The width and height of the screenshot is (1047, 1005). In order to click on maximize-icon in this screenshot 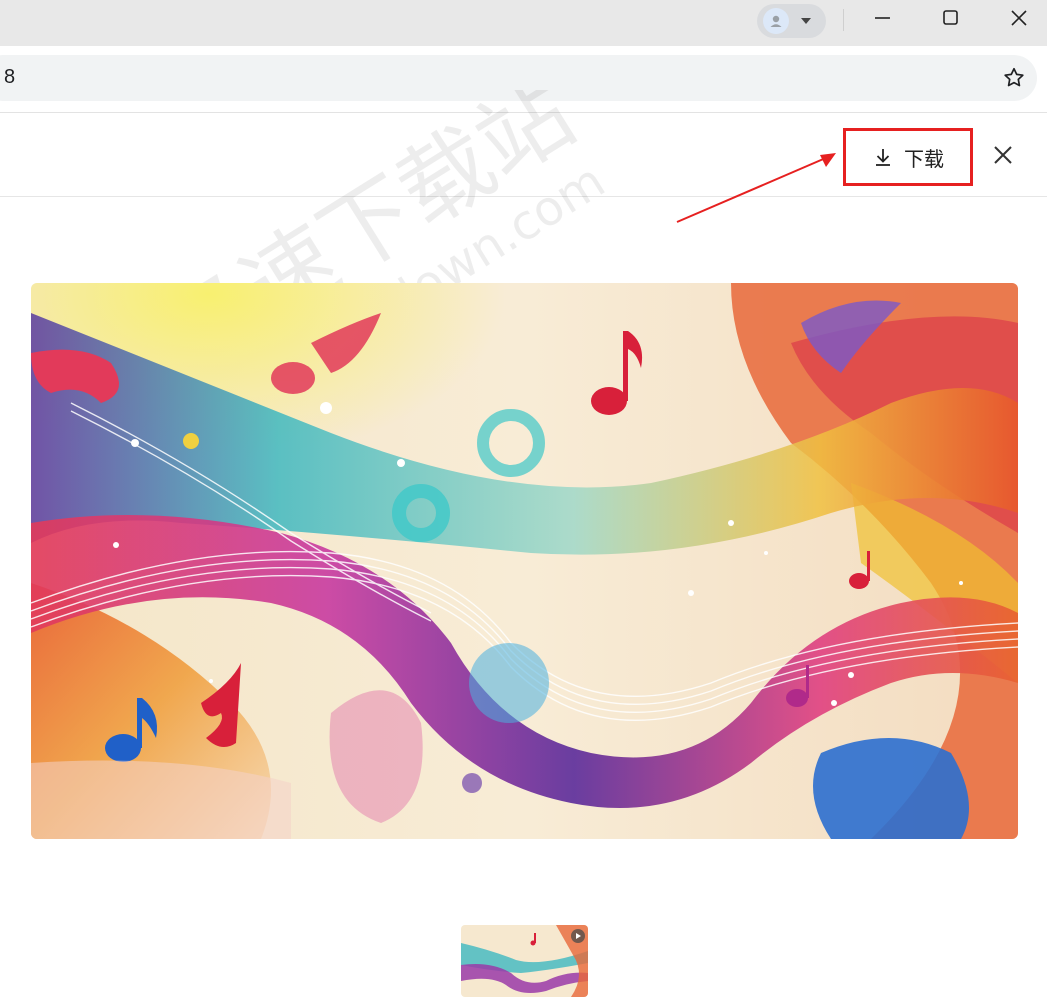, I will do `click(950, 17)`.